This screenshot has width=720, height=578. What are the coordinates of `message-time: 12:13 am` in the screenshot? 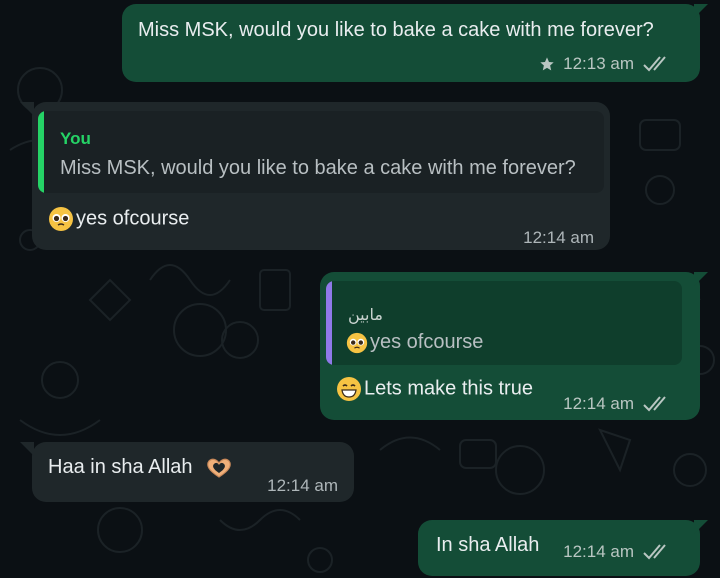 It's located at (598, 63).